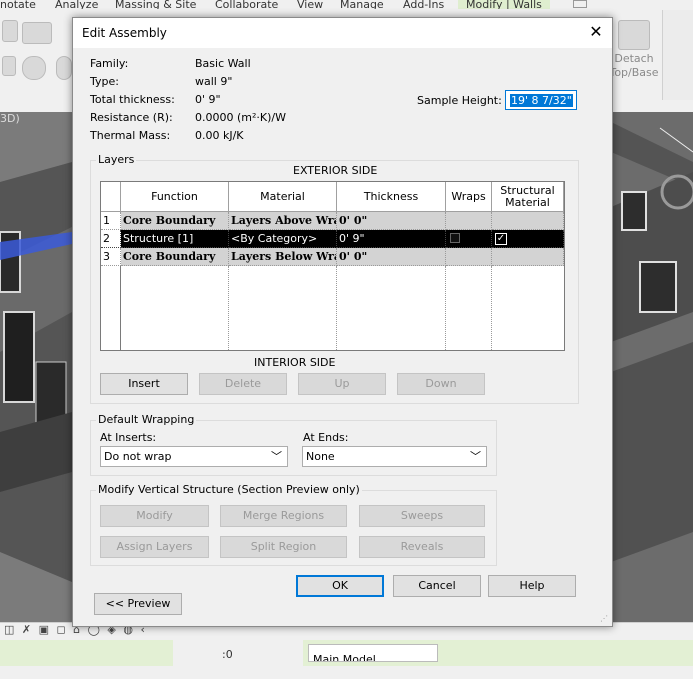 This screenshot has width=693, height=679. Describe the element at coordinates (391, 239) in the screenshot. I see `thickness-cell: 0' 9"` at that location.